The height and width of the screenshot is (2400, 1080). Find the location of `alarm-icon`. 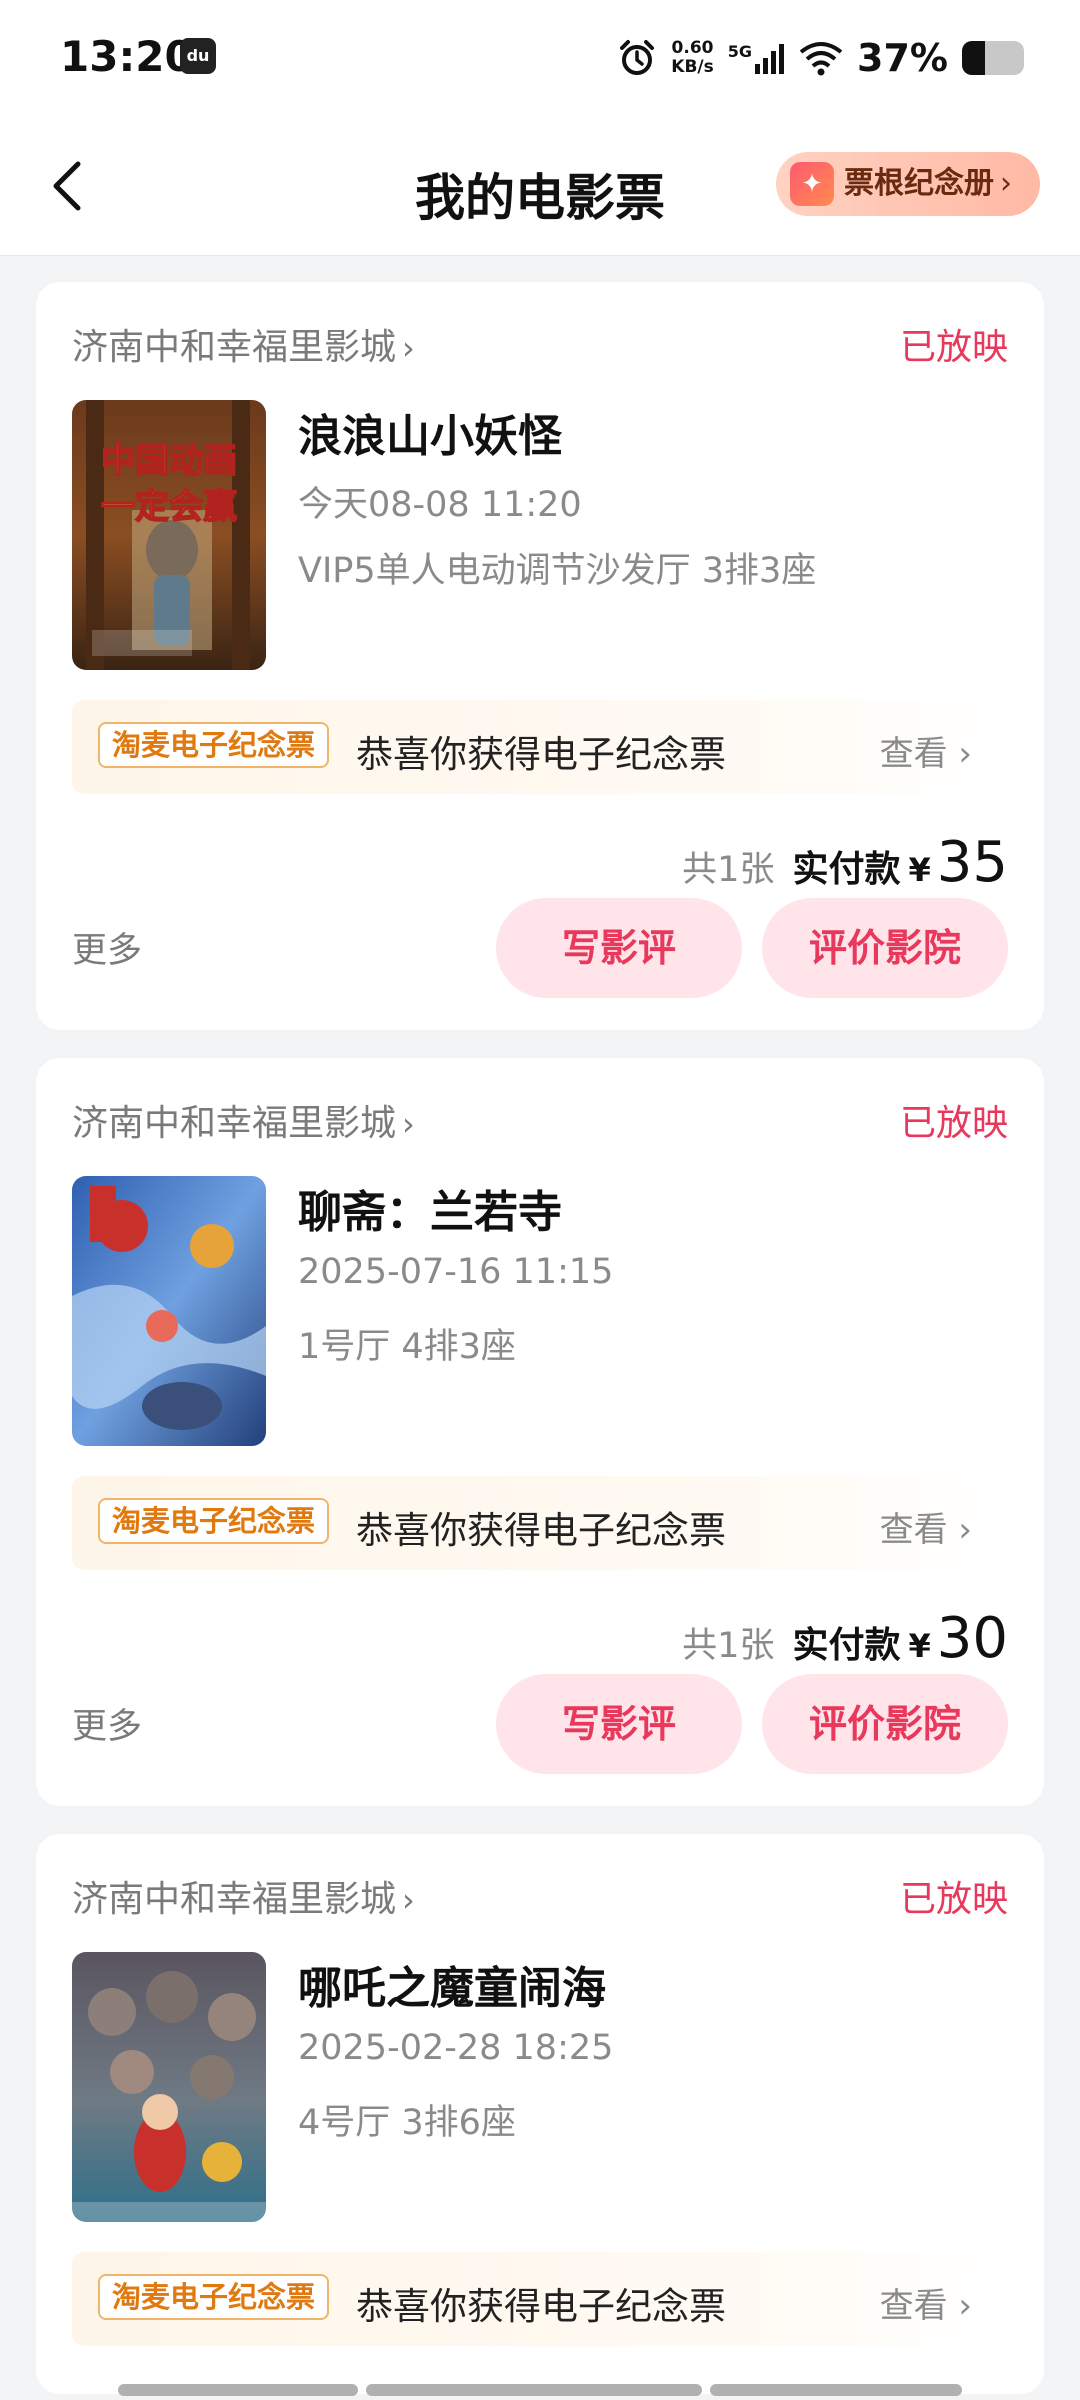

alarm-icon is located at coordinates (637, 57).